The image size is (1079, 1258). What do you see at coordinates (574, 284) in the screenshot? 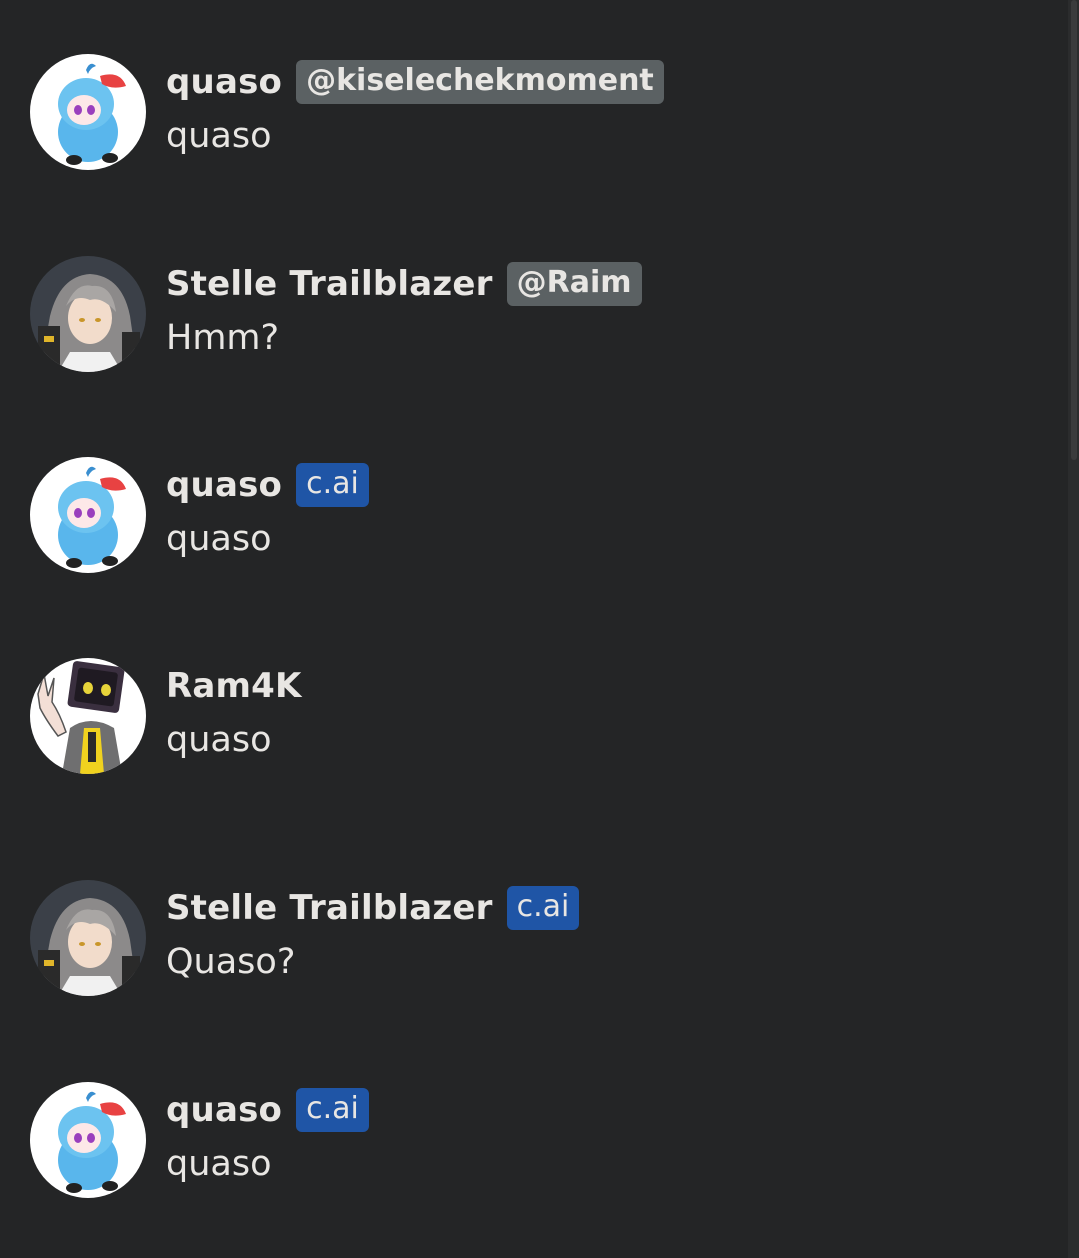
I see `author-handle-badge: @Raim` at bounding box center [574, 284].